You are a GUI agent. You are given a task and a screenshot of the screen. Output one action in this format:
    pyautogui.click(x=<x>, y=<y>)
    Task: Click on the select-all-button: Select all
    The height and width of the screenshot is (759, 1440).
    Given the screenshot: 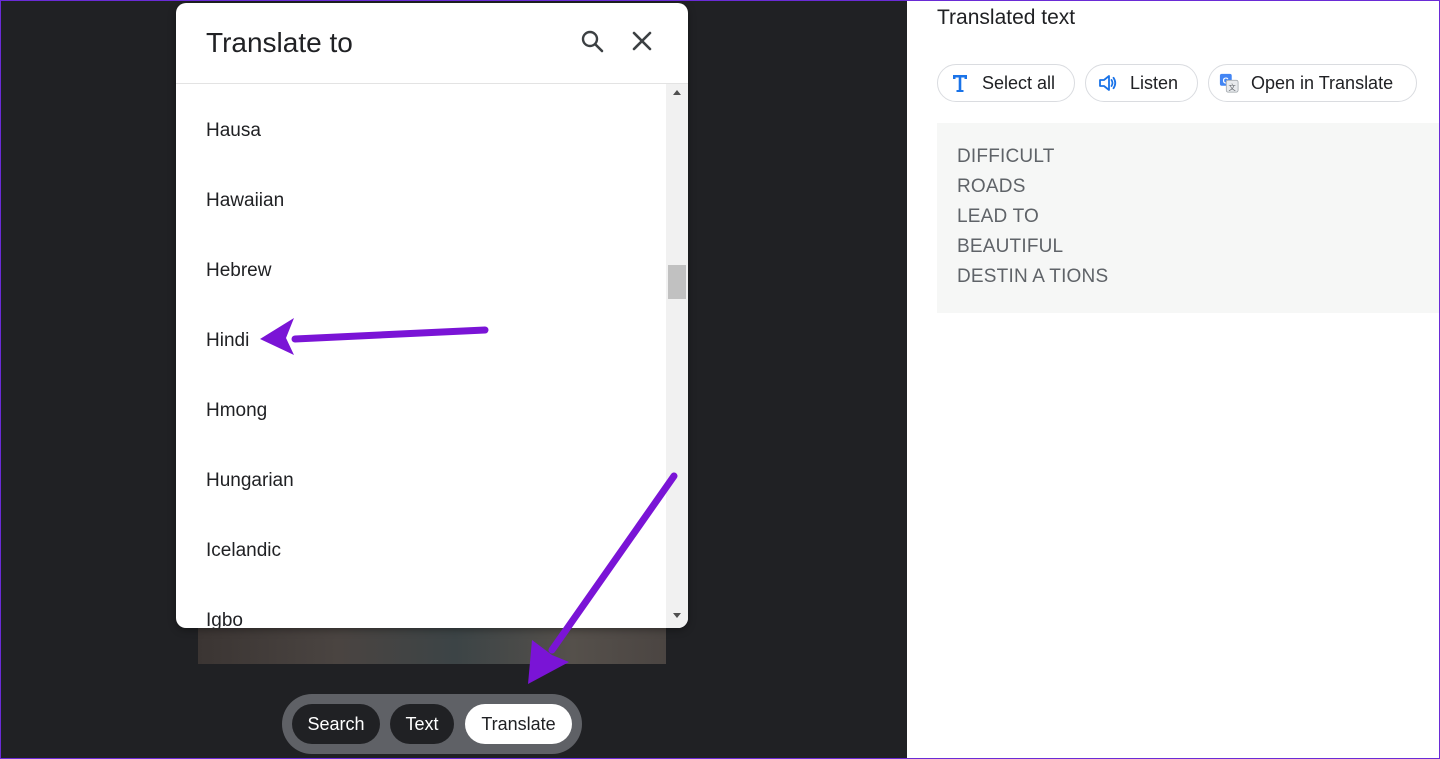 What is the action you would take?
    pyautogui.click(x=1006, y=83)
    